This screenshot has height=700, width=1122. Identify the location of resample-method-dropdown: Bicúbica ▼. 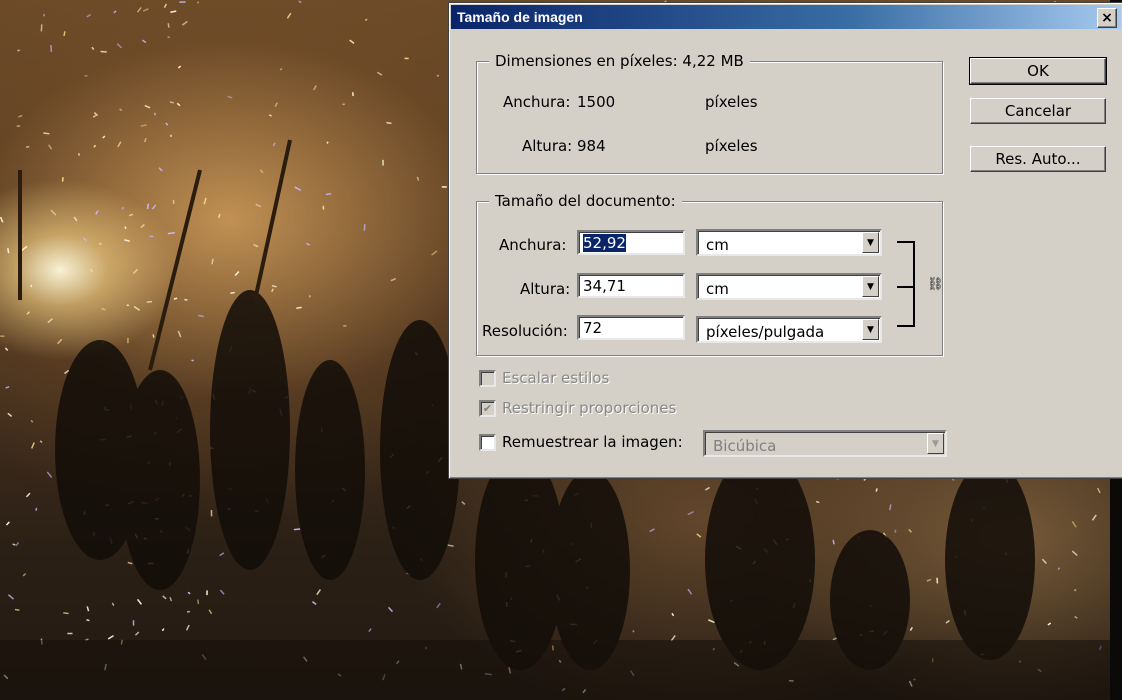
(825, 443).